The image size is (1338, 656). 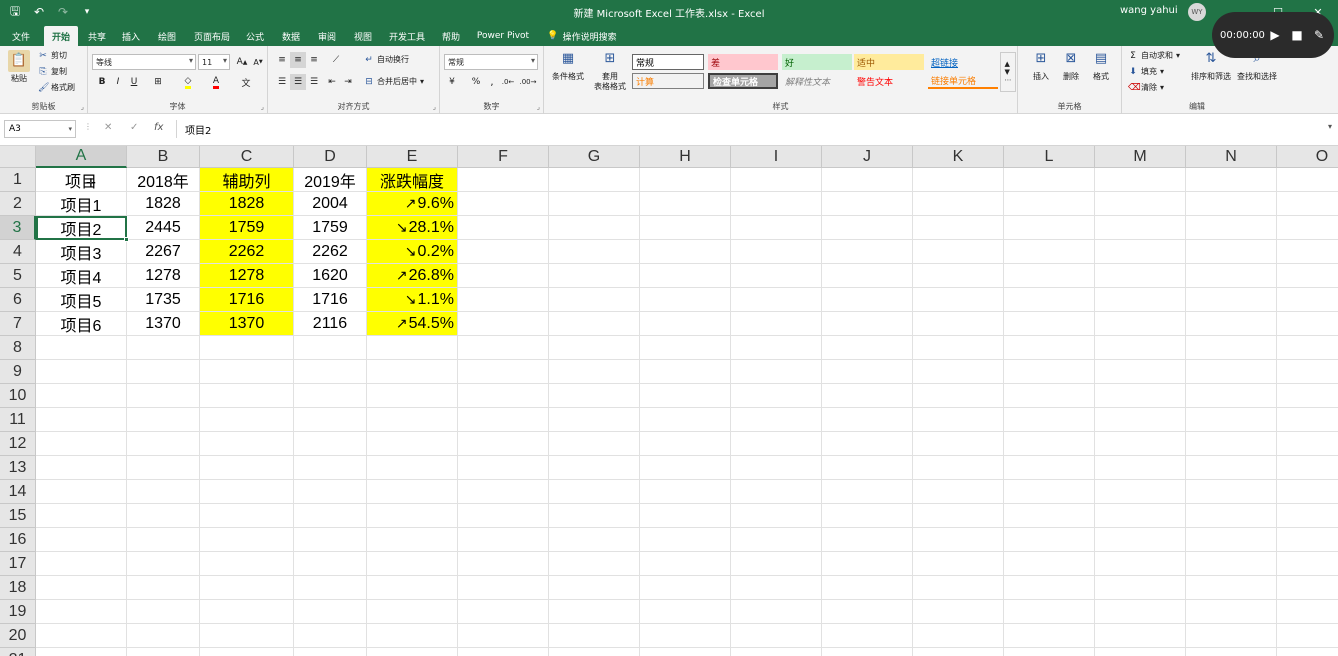 What do you see at coordinates (1319, 35) in the screenshot?
I see `pen-icon: ✎` at bounding box center [1319, 35].